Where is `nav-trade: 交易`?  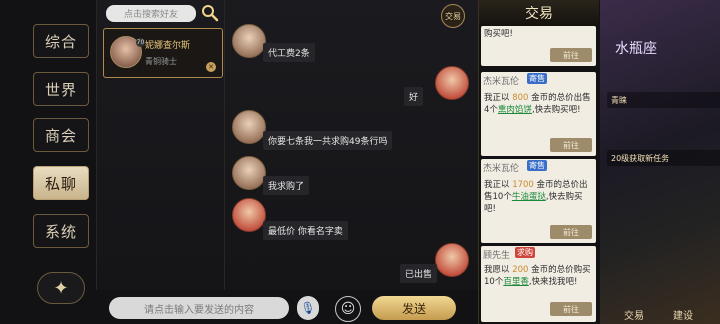
nav-trade: 交易 is located at coordinates (634, 314).